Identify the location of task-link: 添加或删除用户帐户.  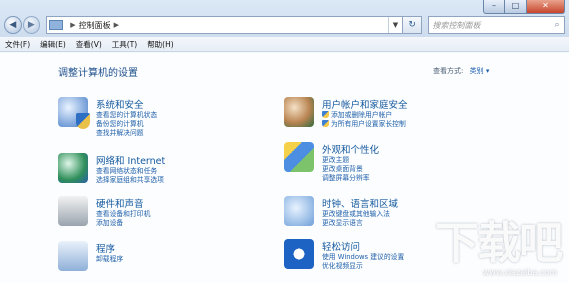
(364, 115).